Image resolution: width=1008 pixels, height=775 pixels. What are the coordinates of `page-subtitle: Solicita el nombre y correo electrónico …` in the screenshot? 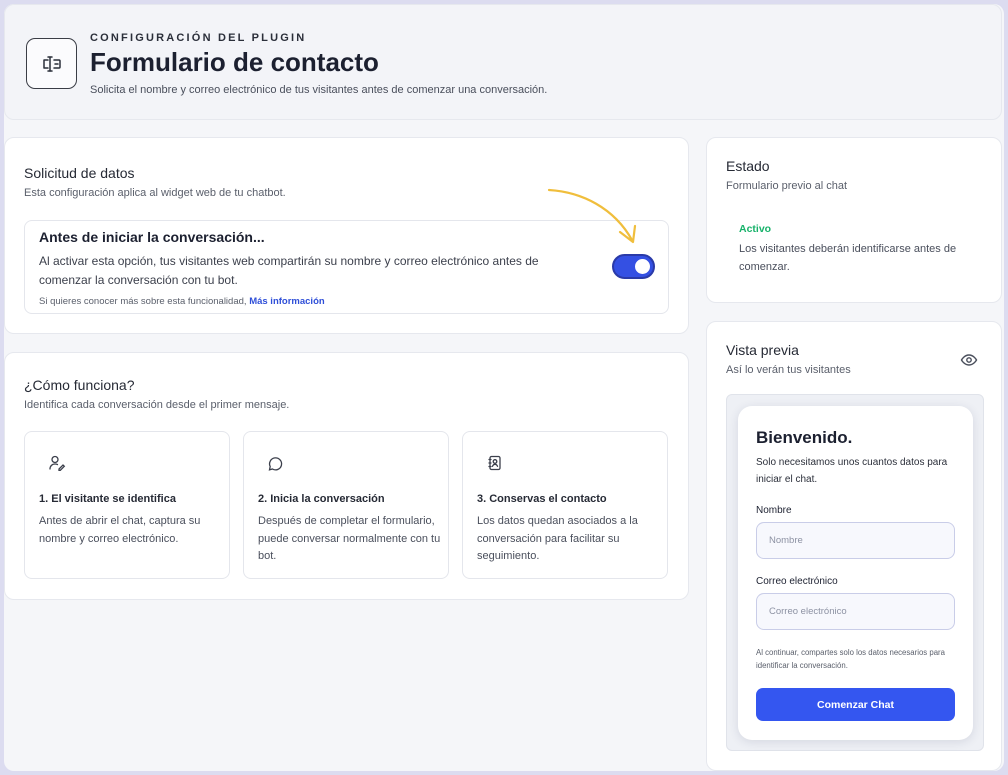 It's located at (319, 90).